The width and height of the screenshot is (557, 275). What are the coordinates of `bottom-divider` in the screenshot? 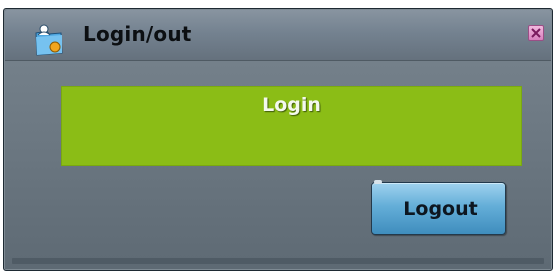 It's located at (278, 261).